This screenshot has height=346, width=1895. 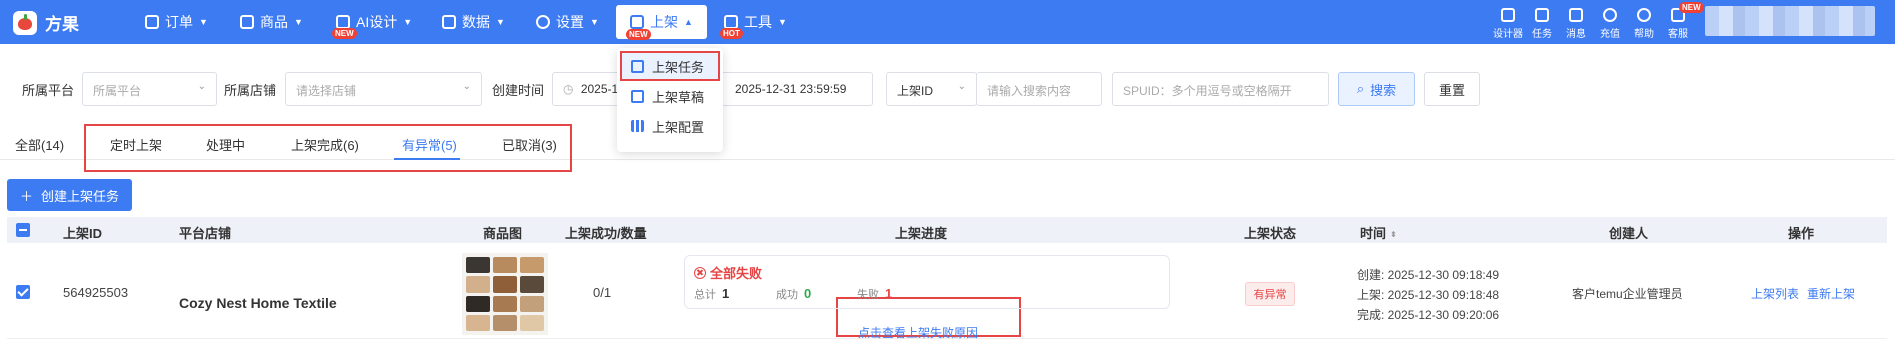 I want to click on nav-item-orders: 订单 ▼, so click(x=176, y=22).